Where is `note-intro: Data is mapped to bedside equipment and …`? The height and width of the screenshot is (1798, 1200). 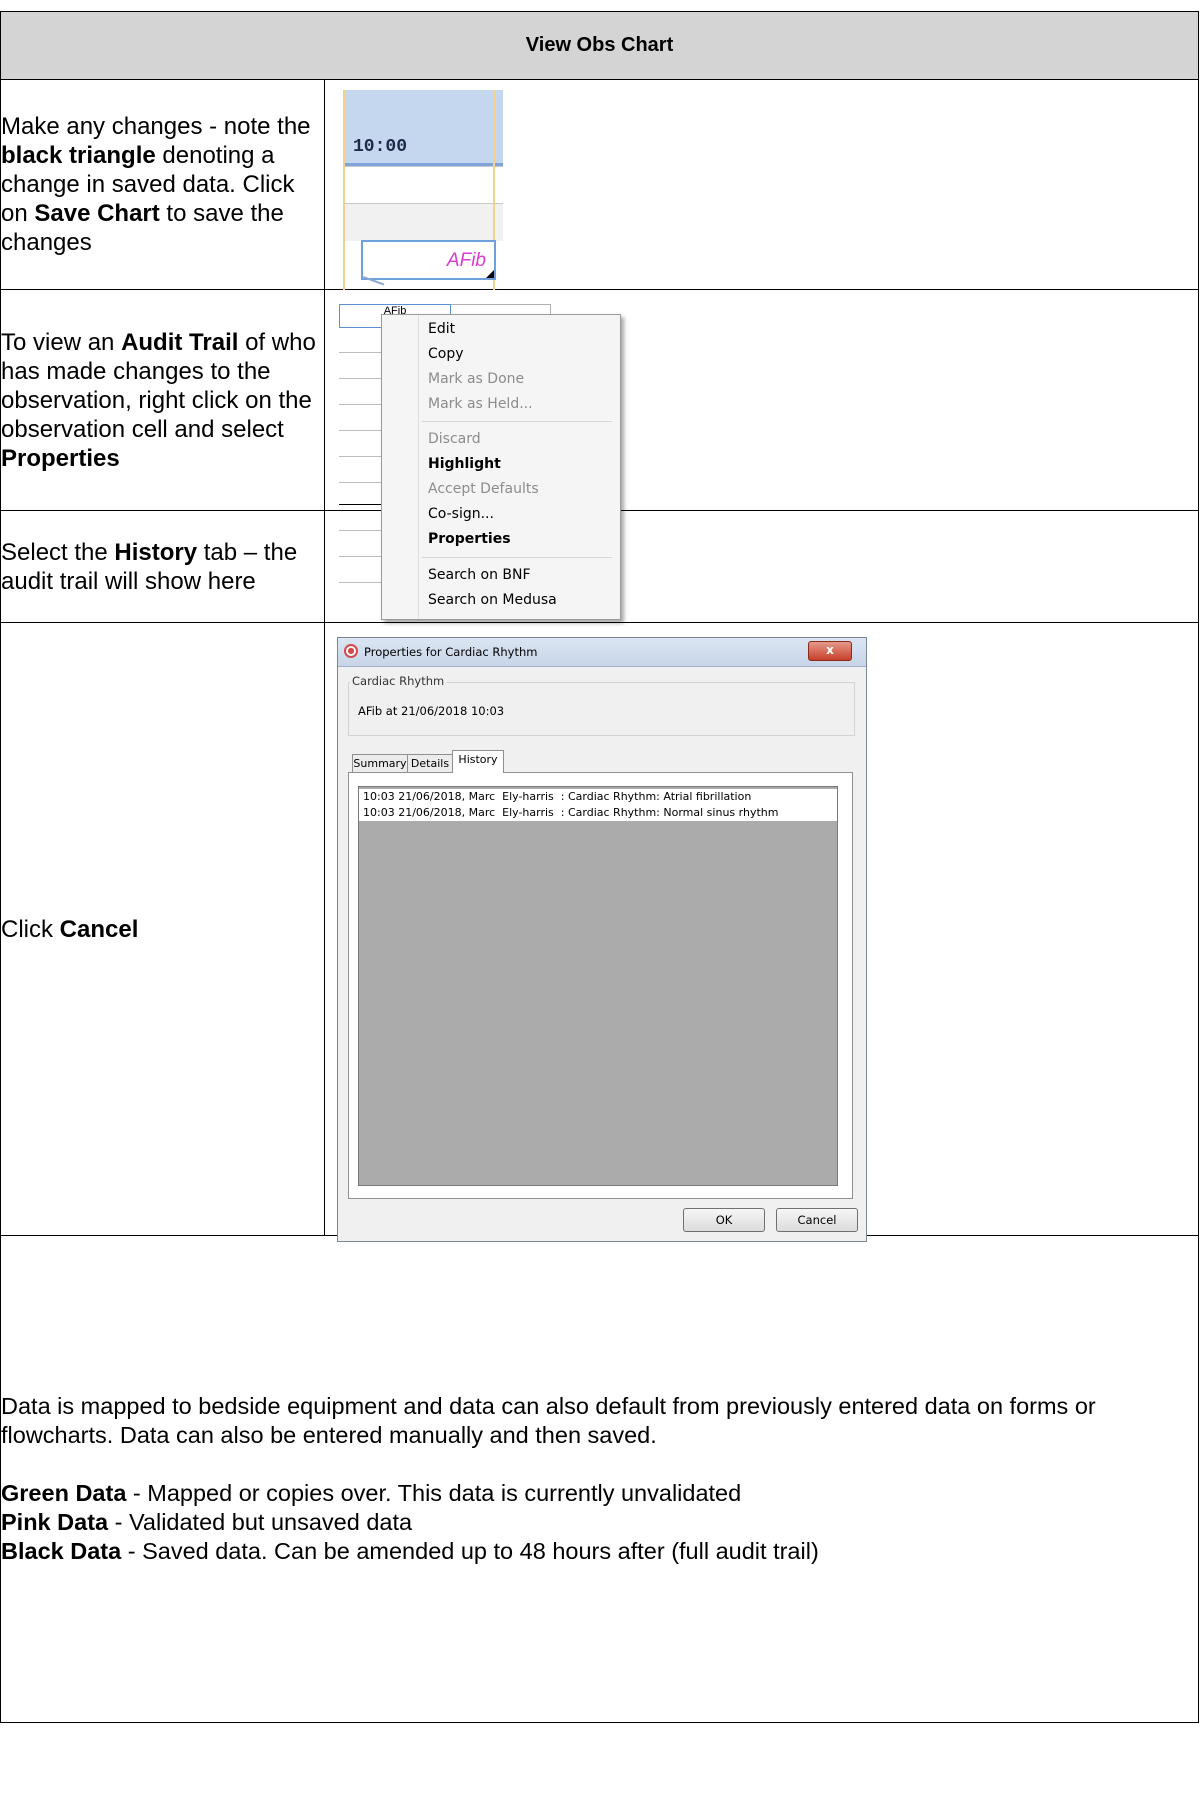
note-intro: Data is mapped to bedside equipment and … is located at coordinates (548, 1420).